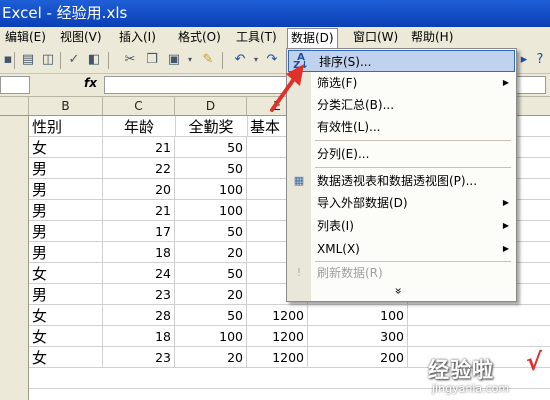 This screenshot has width=550, height=400. What do you see at coordinates (540, 60) in the screenshot?
I see `help-icon: ?` at bounding box center [540, 60].